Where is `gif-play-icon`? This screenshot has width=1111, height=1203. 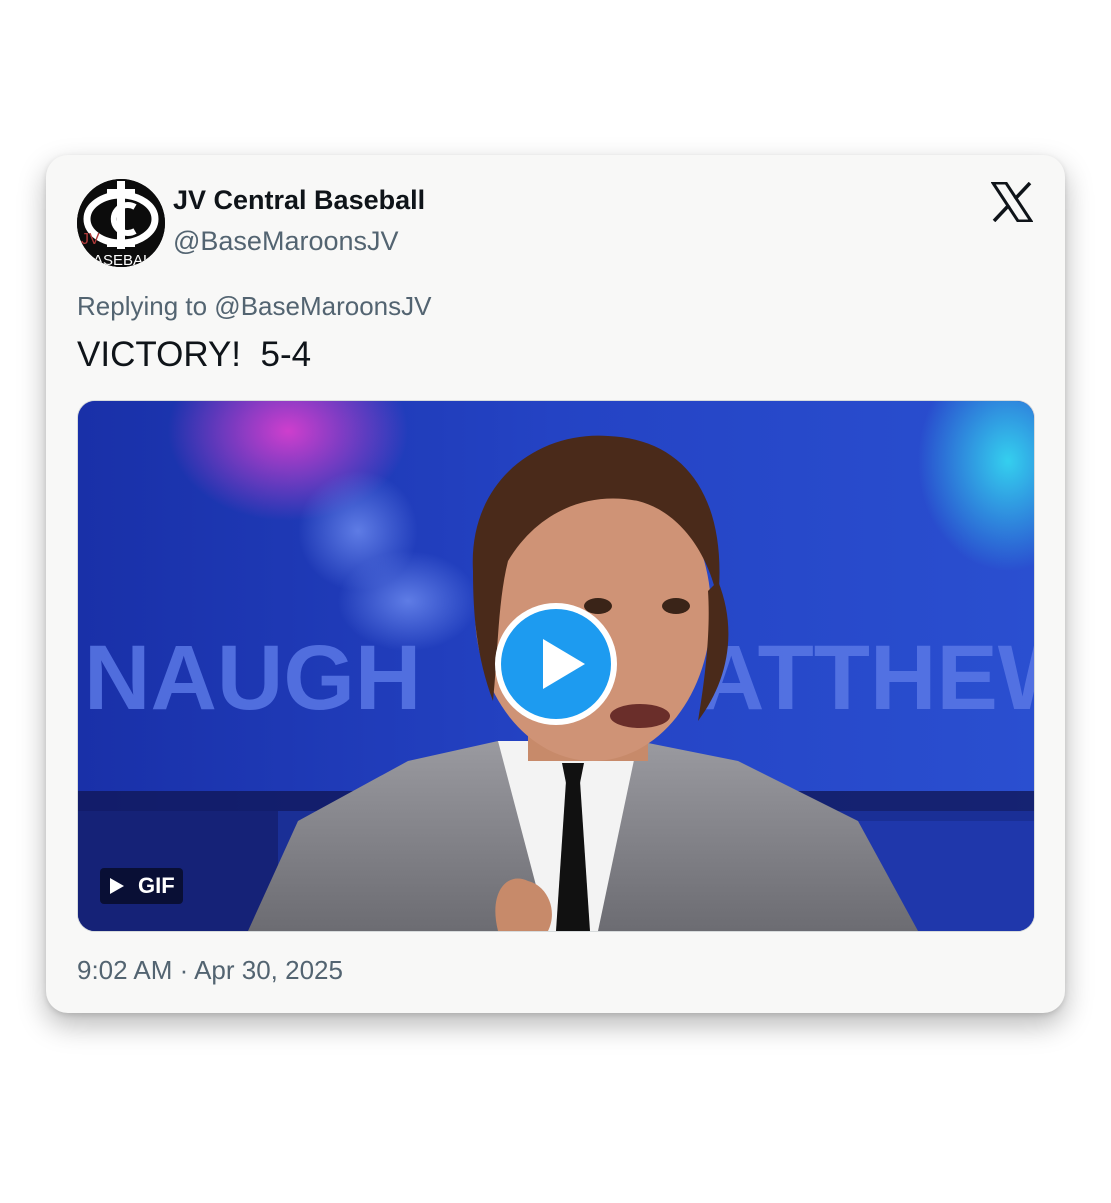 gif-play-icon is located at coordinates (117, 886).